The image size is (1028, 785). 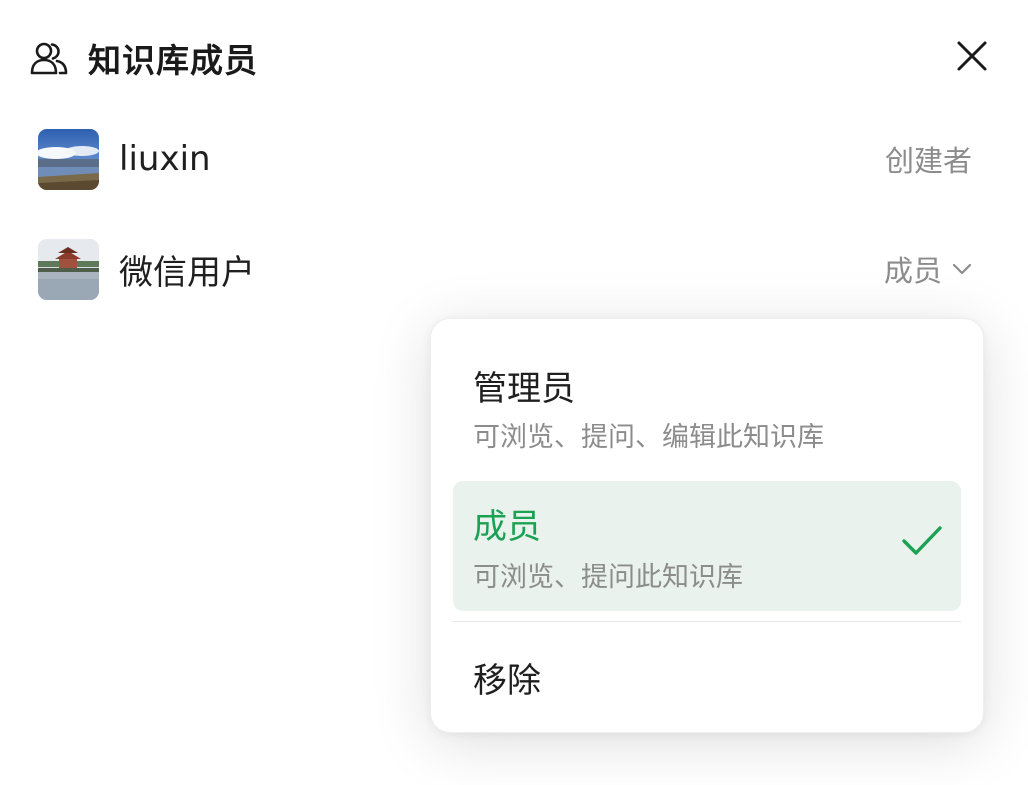 What do you see at coordinates (173, 60) in the screenshot?
I see `page-title: 知识库成员` at bounding box center [173, 60].